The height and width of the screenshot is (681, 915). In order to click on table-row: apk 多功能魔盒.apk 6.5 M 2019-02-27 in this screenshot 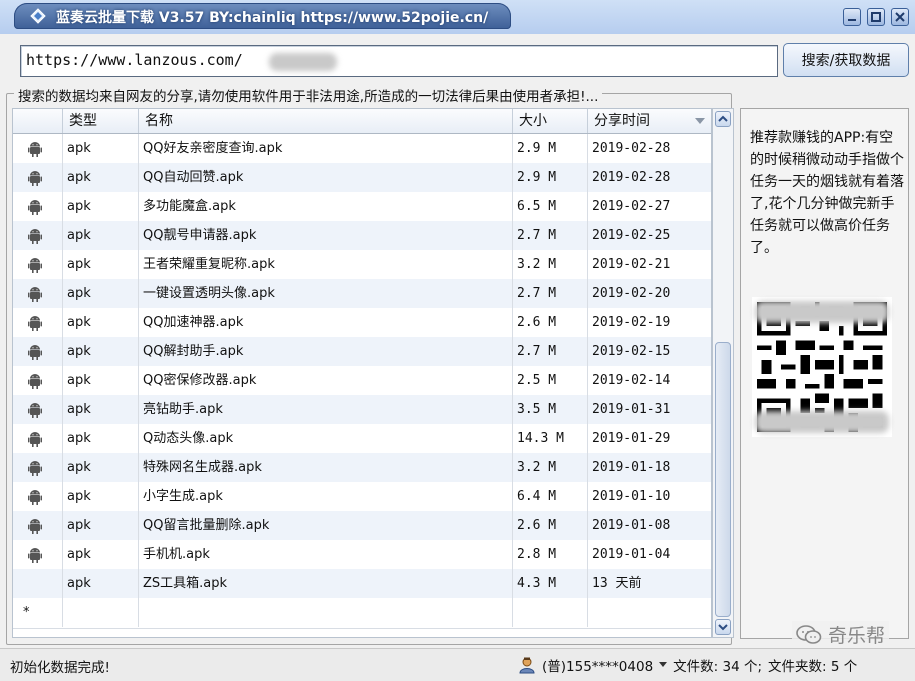, I will do `click(362, 207)`.